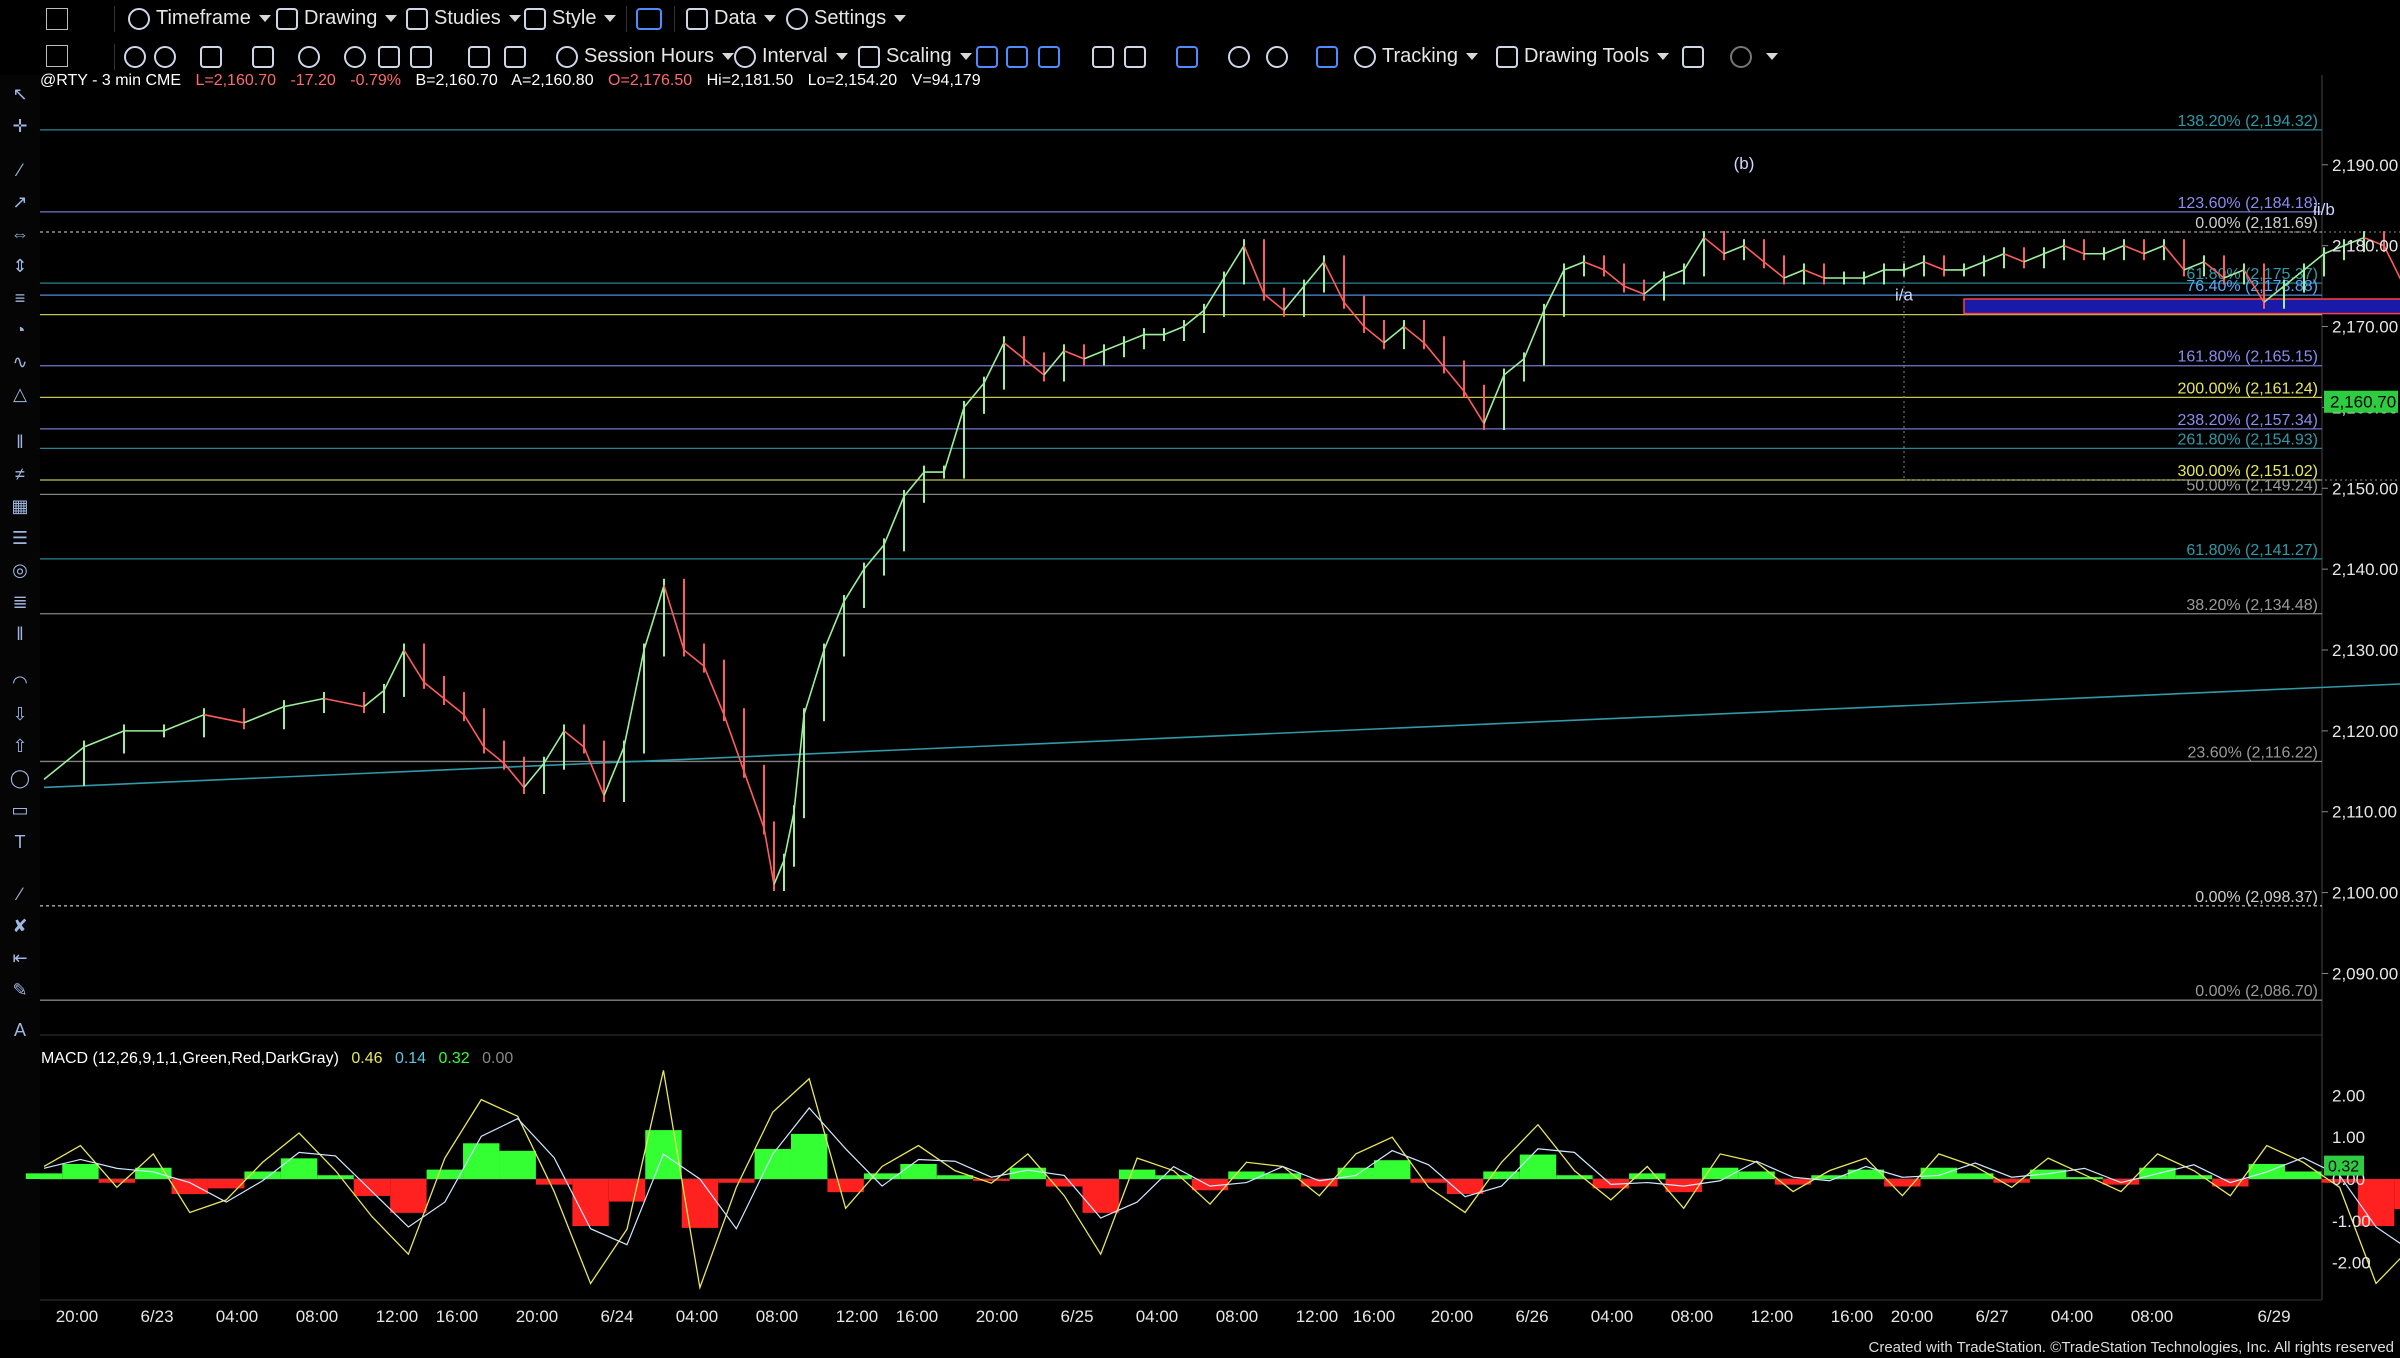 The width and height of the screenshot is (2400, 1358). What do you see at coordinates (235, 80) in the screenshot?
I see `last-price: L=2,160.70` at bounding box center [235, 80].